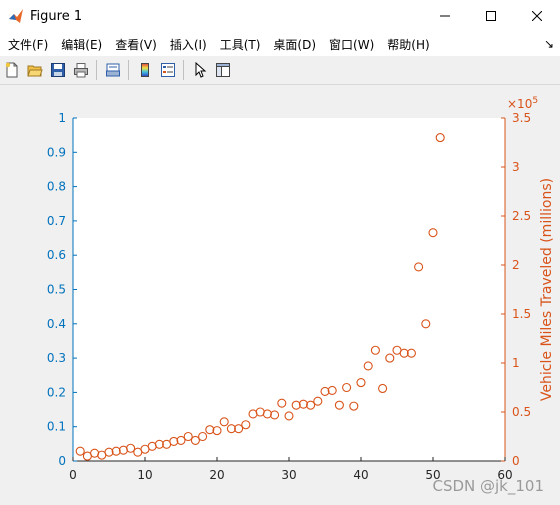  I want to click on close-button, so click(537, 16).